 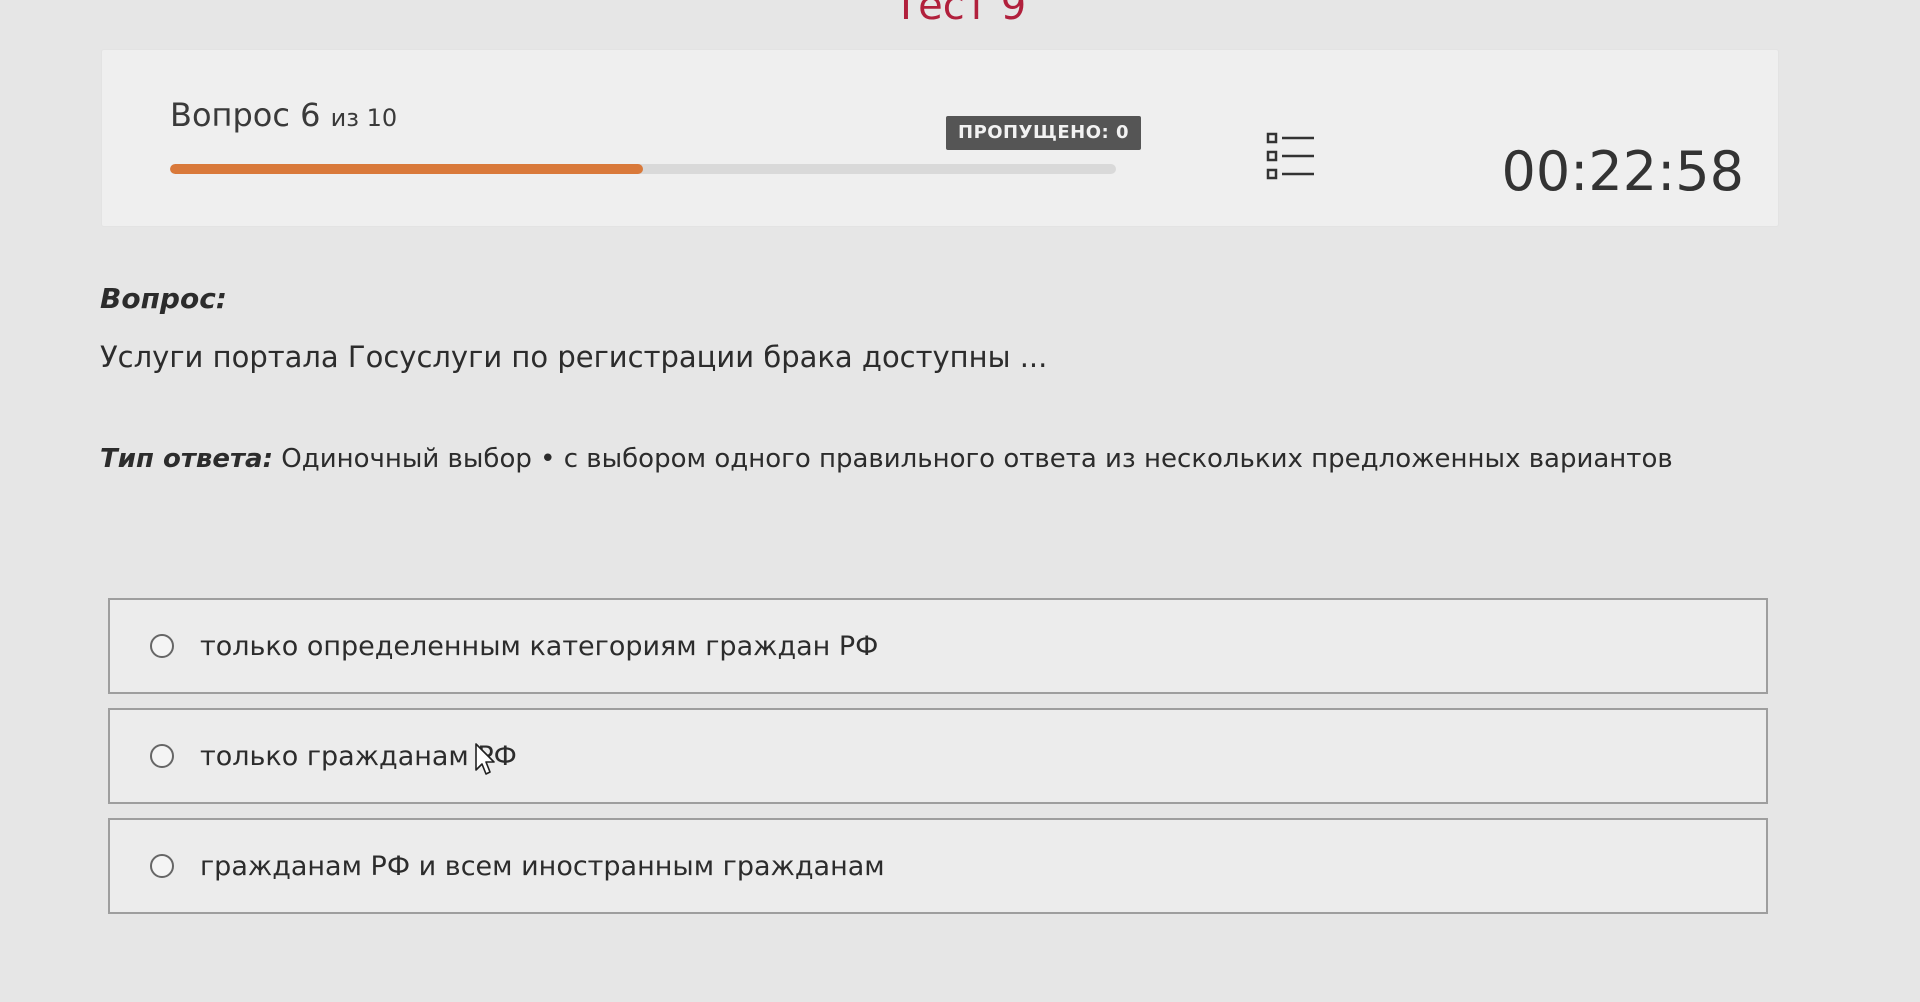 I want to click on question-number: Вопрос 6, so click(x=245, y=115).